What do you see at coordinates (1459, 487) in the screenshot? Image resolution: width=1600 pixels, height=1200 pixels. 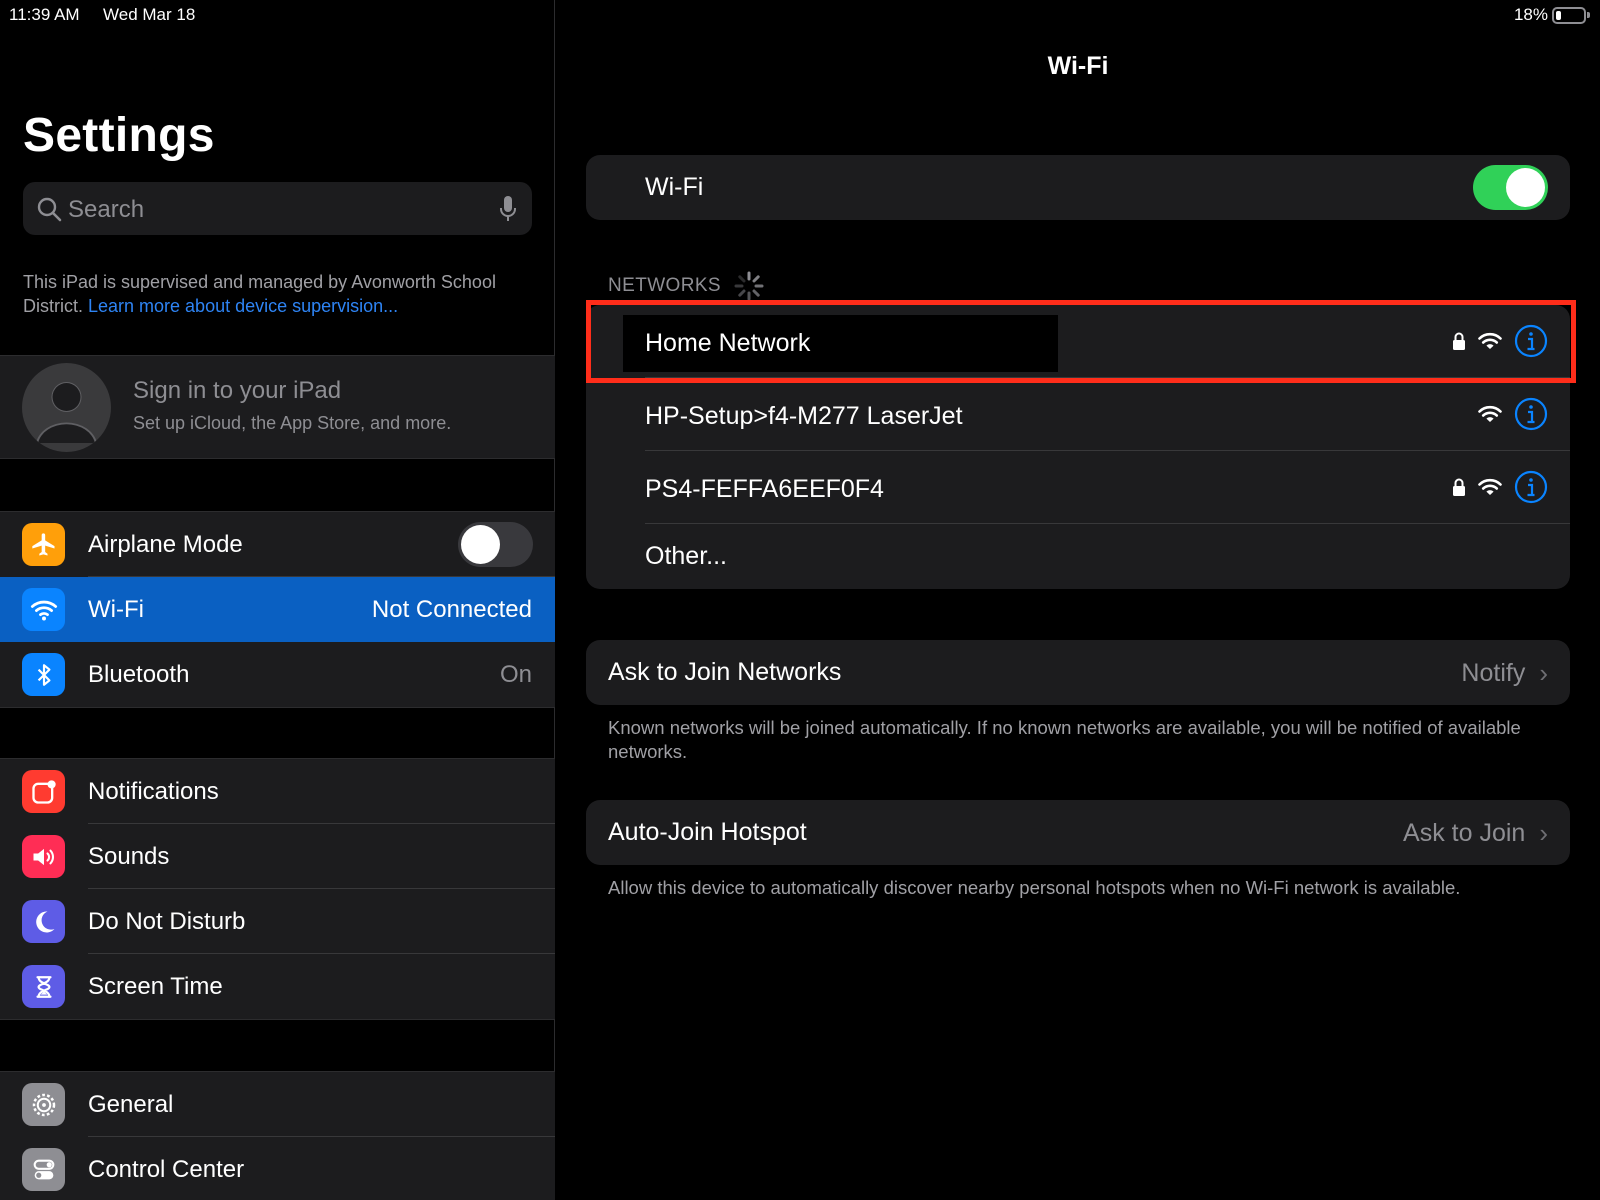 I see `lock-icon` at bounding box center [1459, 487].